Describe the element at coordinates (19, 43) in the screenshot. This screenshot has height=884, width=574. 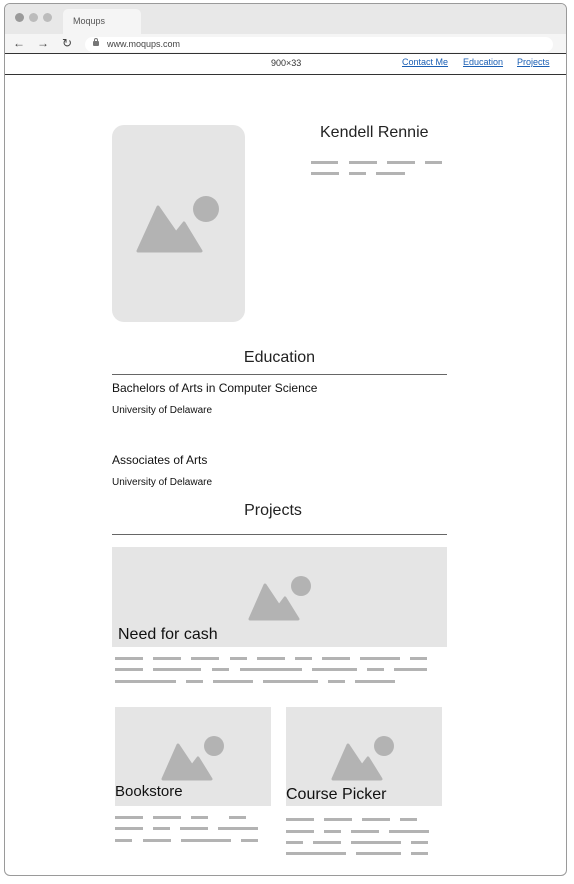
I see `arrow-left-icon: ←` at that location.